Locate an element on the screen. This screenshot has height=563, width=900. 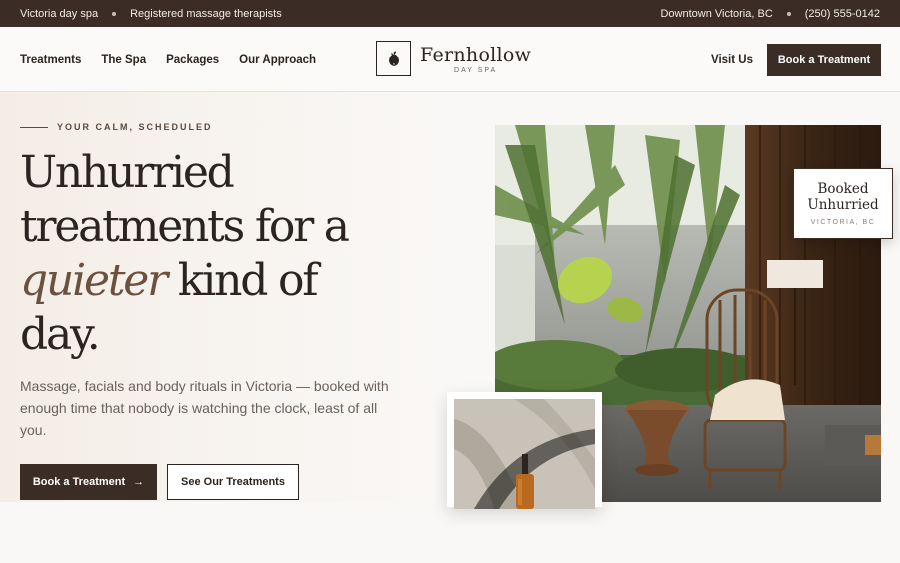
badge-location: VICTORIA, BC is located at coordinates (843, 222).